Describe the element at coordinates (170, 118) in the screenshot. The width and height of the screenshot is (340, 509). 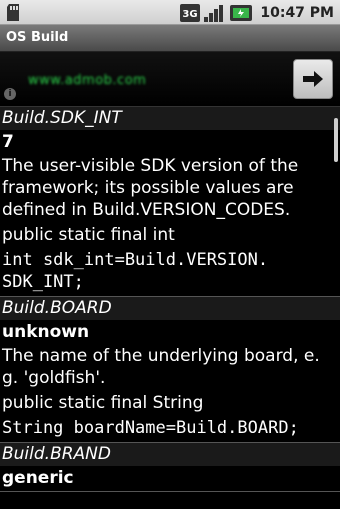
I see `property-name: Build.SDK_INT` at that location.